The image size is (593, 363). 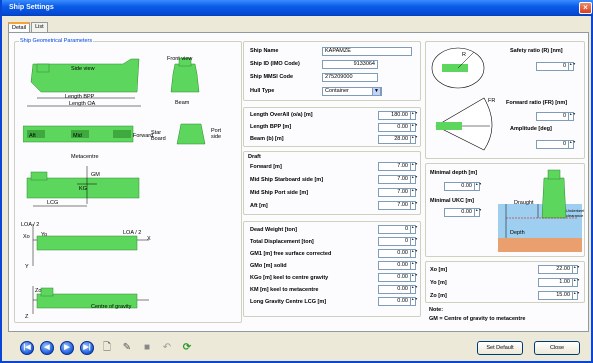 I want to click on loa2-right-label: LOA / 2, so click(x=132, y=233).